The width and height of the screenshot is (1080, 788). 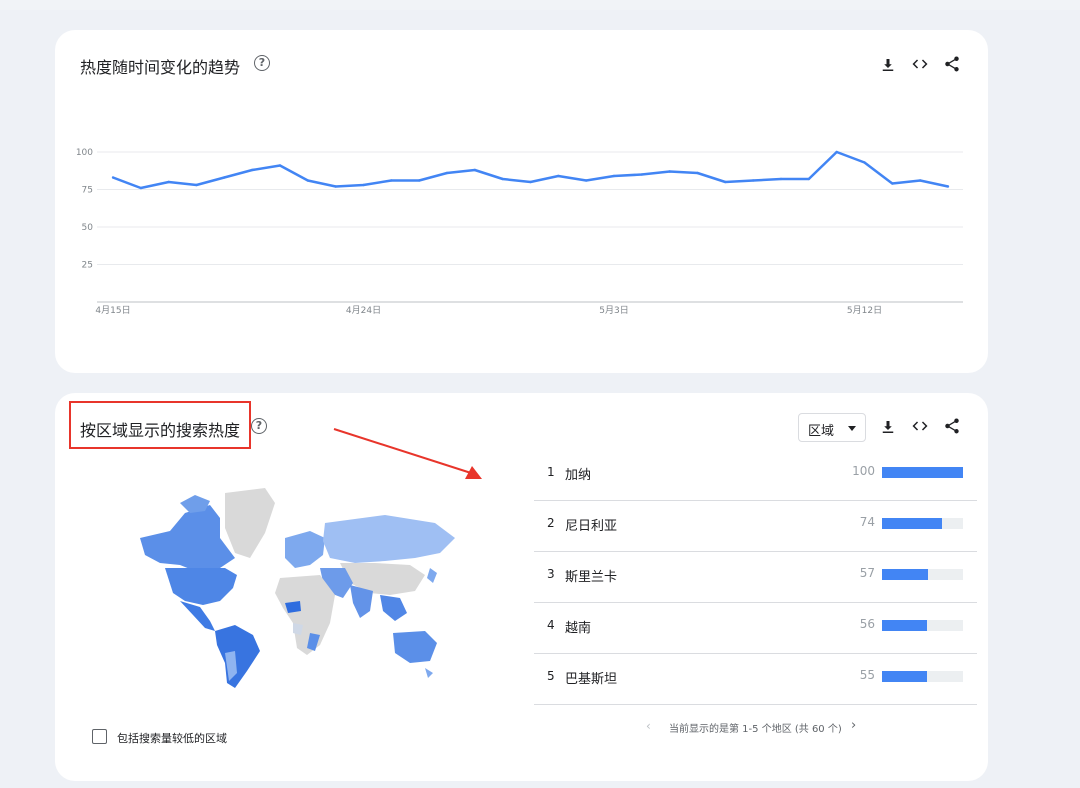 What do you see at coordinates (852, 428) in the screenshot?
I see `chevron-down-icon` at bounding box center [852, 428].